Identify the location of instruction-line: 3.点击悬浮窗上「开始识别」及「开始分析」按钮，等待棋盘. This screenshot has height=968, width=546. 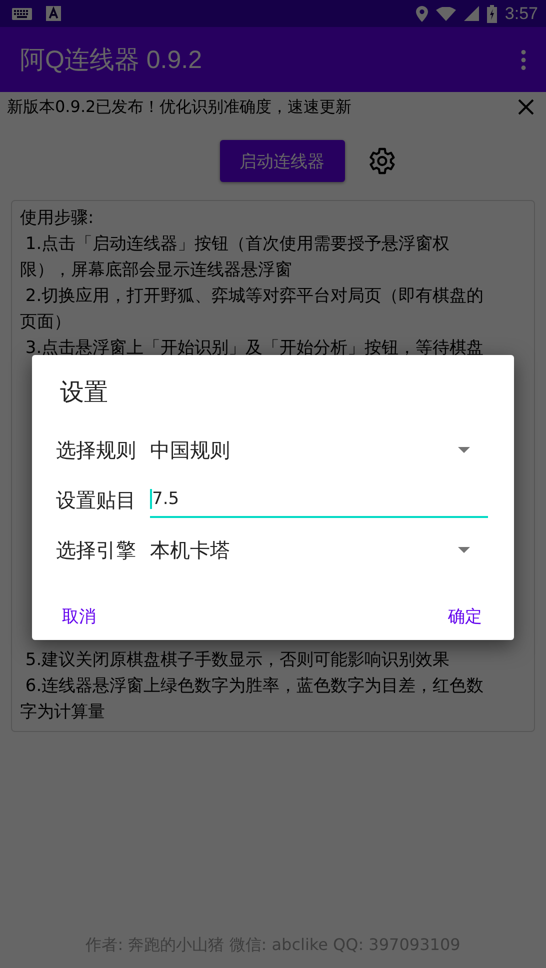
(254, 348).